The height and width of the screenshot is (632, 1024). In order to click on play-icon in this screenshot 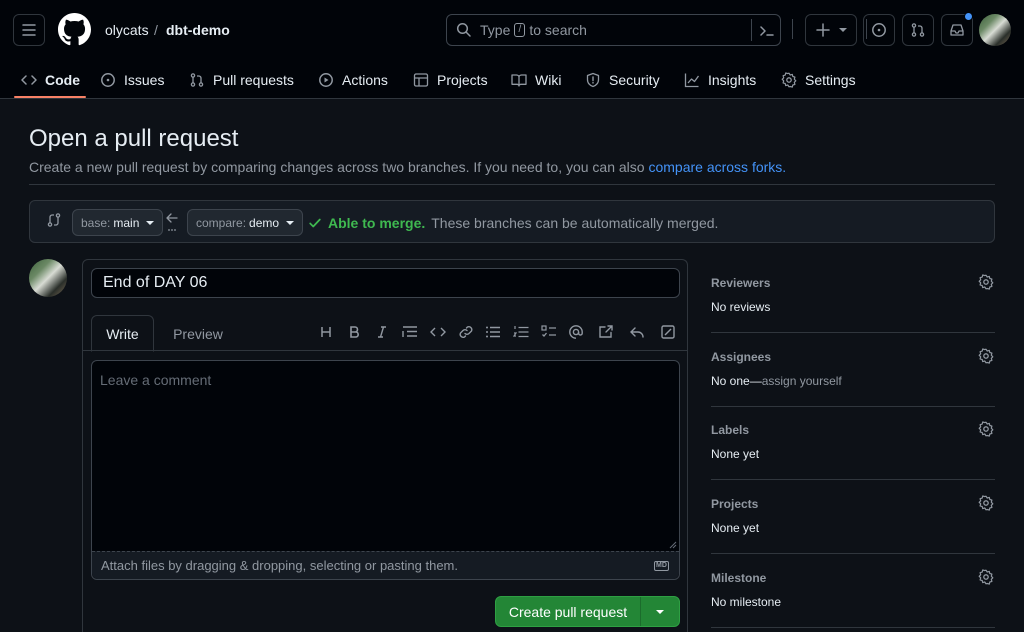, I will do `click(326, 79)`.